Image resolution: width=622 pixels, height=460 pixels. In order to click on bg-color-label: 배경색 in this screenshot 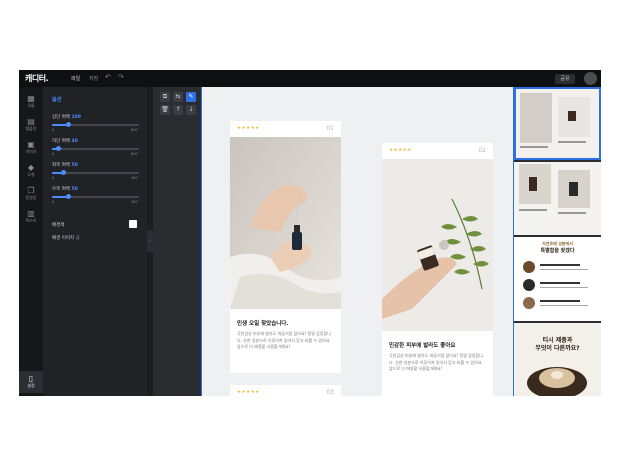, I will do `click(58, 225)`.